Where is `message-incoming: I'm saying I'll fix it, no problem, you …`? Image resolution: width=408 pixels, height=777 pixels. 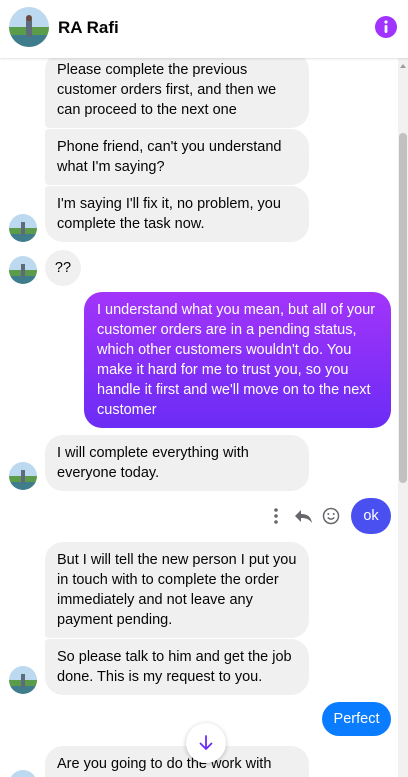
message-incoming: I'm saying I'll fix it, no problem, you … is located at coordinates (177, 214).